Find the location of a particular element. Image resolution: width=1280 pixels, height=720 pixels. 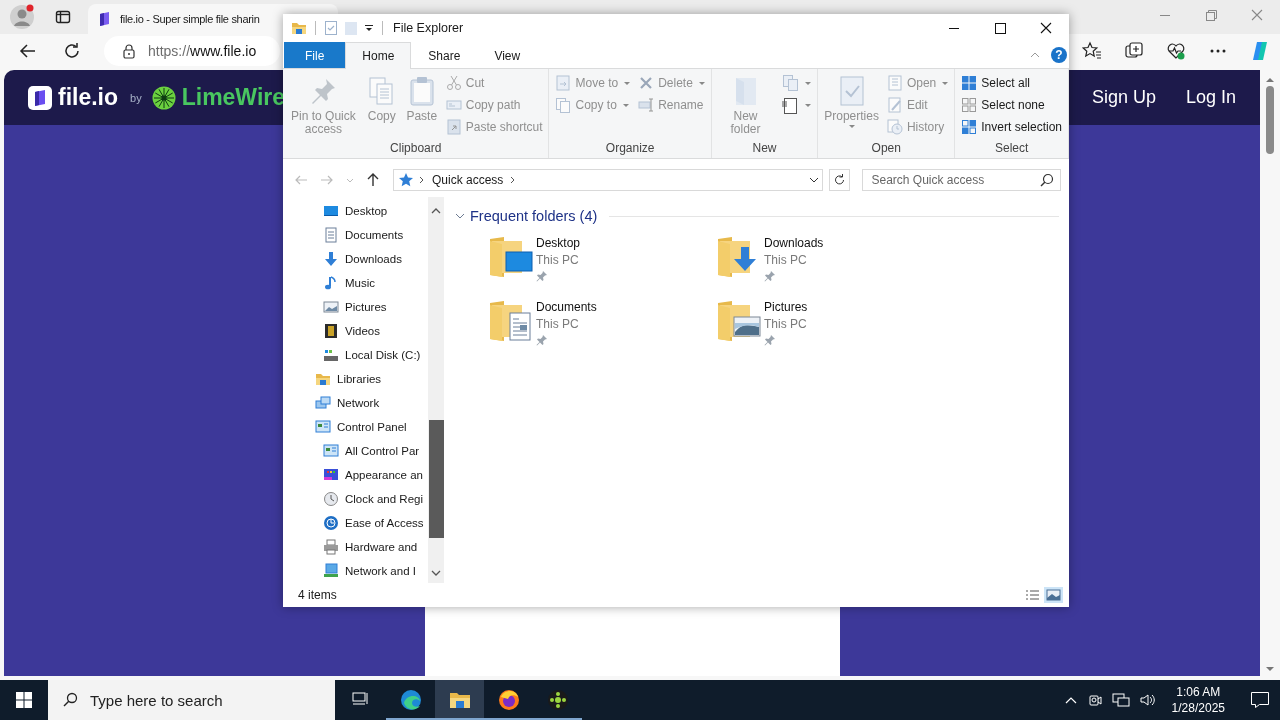

taskbar-search: Type here to search is located at coordinates (191, 700).